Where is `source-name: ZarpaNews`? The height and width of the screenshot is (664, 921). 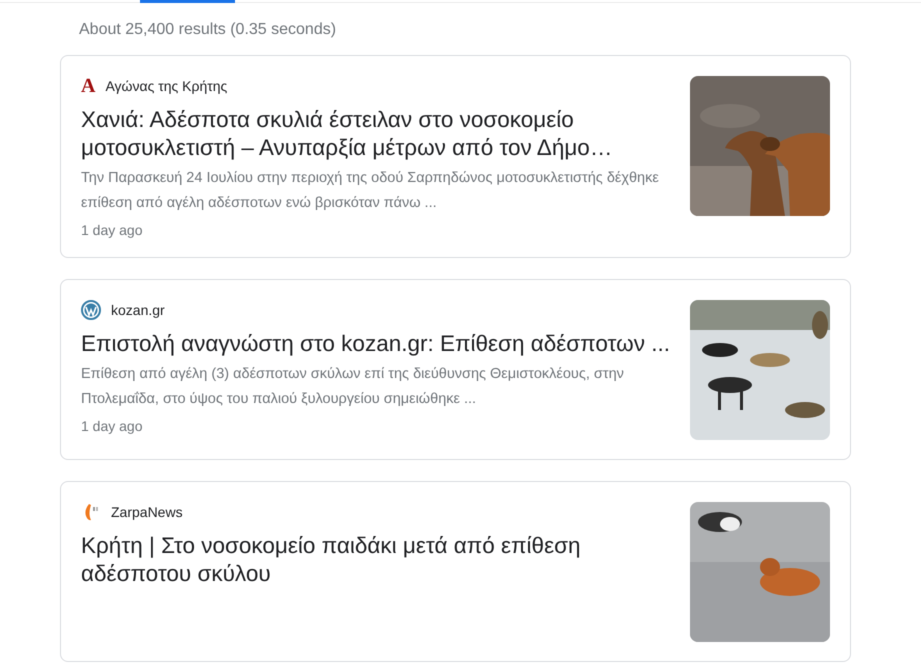
source-name: ZarpaNews is located at coordinates (147, 512).